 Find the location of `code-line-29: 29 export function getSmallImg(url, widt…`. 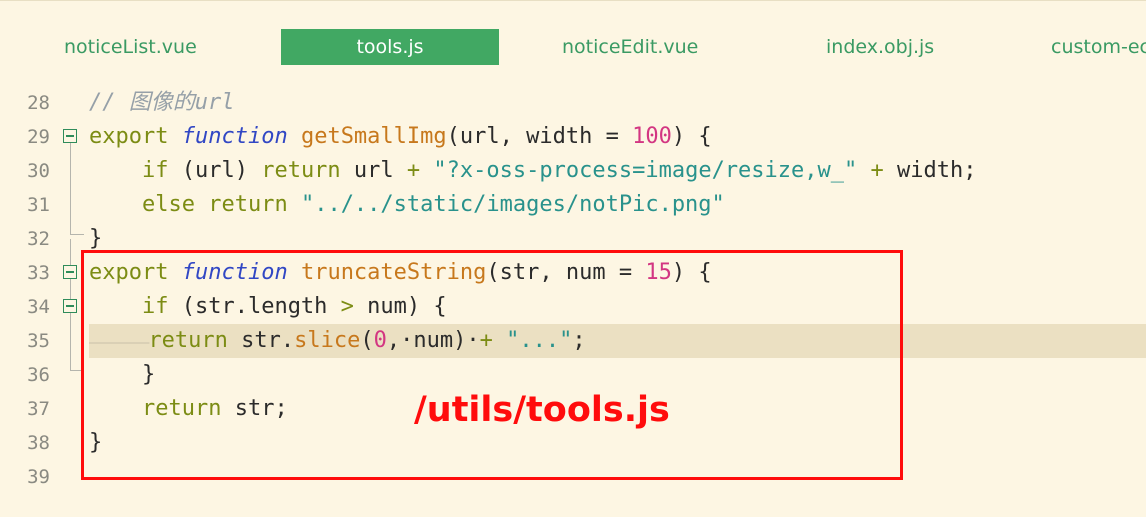

code-line-29: 29 export function getSmallImg(url, widt… is located at coordinates (573, 137).